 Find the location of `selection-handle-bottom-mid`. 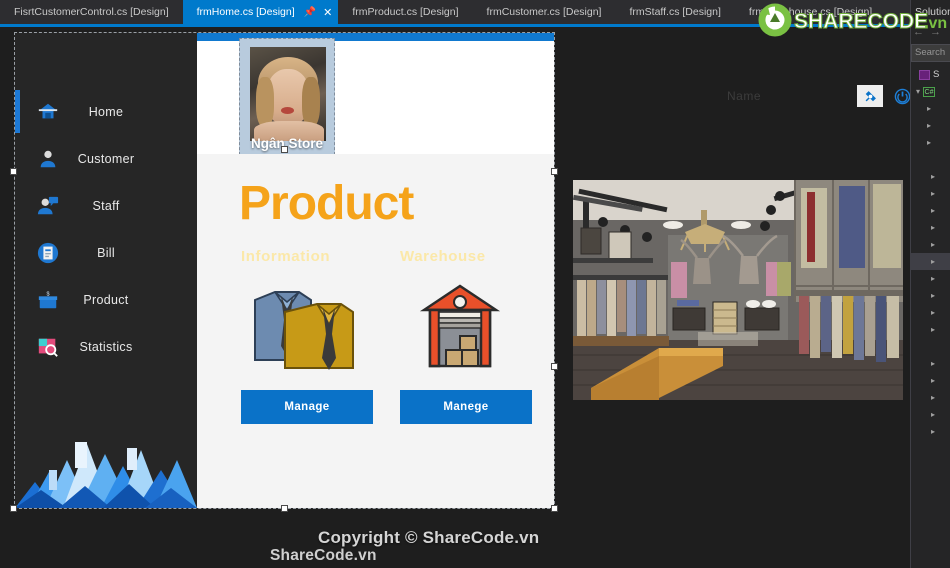

selection-handle-bottom-mid is located at coordinates (284, 508).